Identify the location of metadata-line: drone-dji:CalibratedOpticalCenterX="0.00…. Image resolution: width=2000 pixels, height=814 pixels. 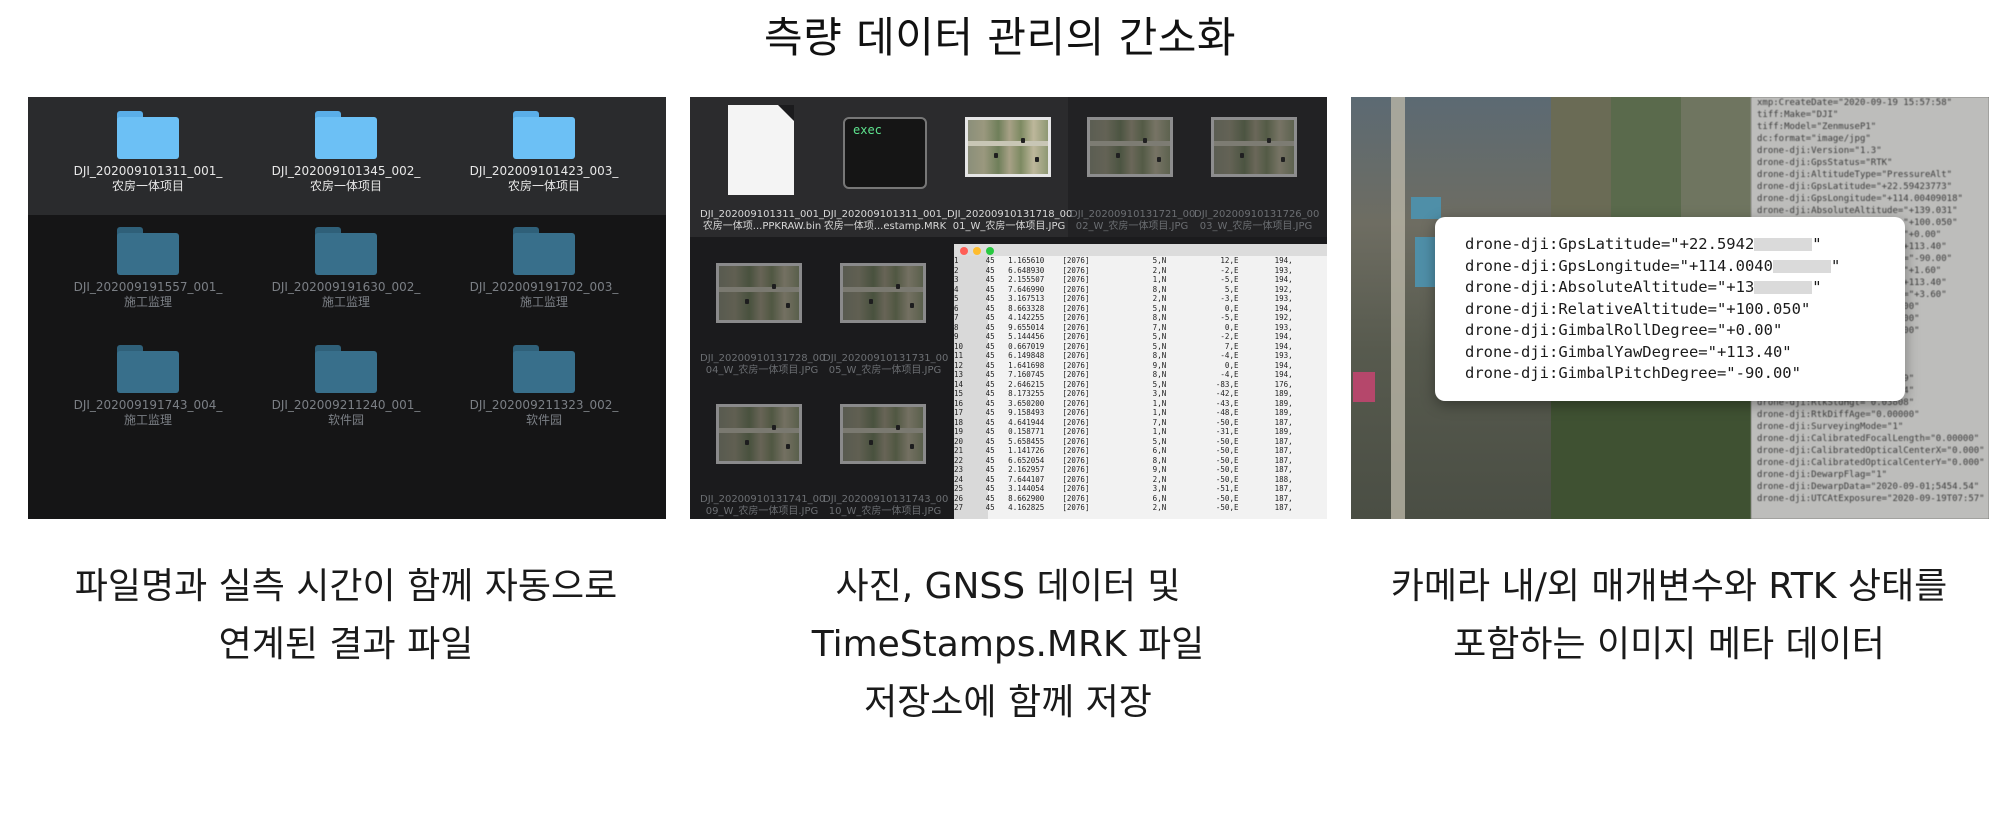
(1871, 451).